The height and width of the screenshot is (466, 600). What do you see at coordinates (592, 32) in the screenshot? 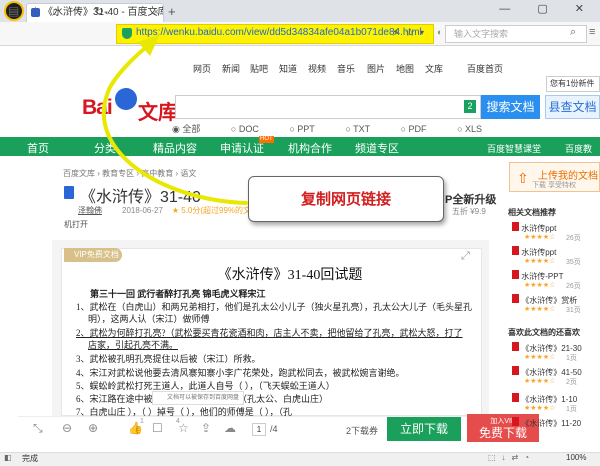
I see `menu-icon: ≡` at bounding box center [592, 32].